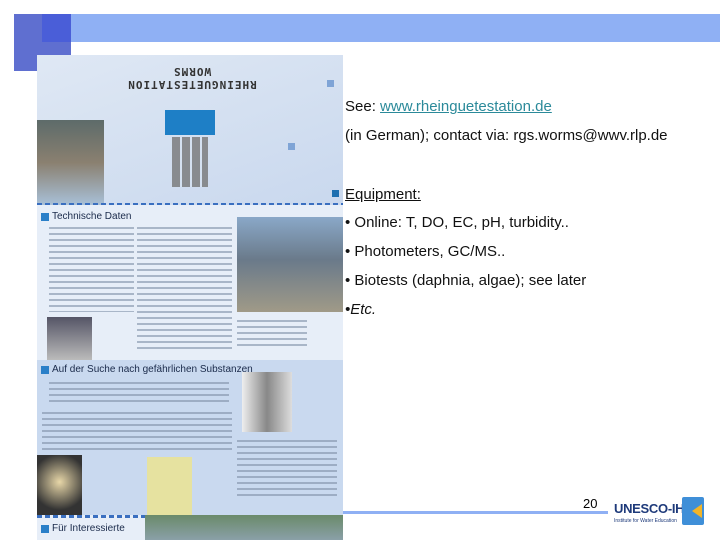 This screenshot has height=540, width=720. I want to click on equipment-item: Equipment:, so click(376, 194).